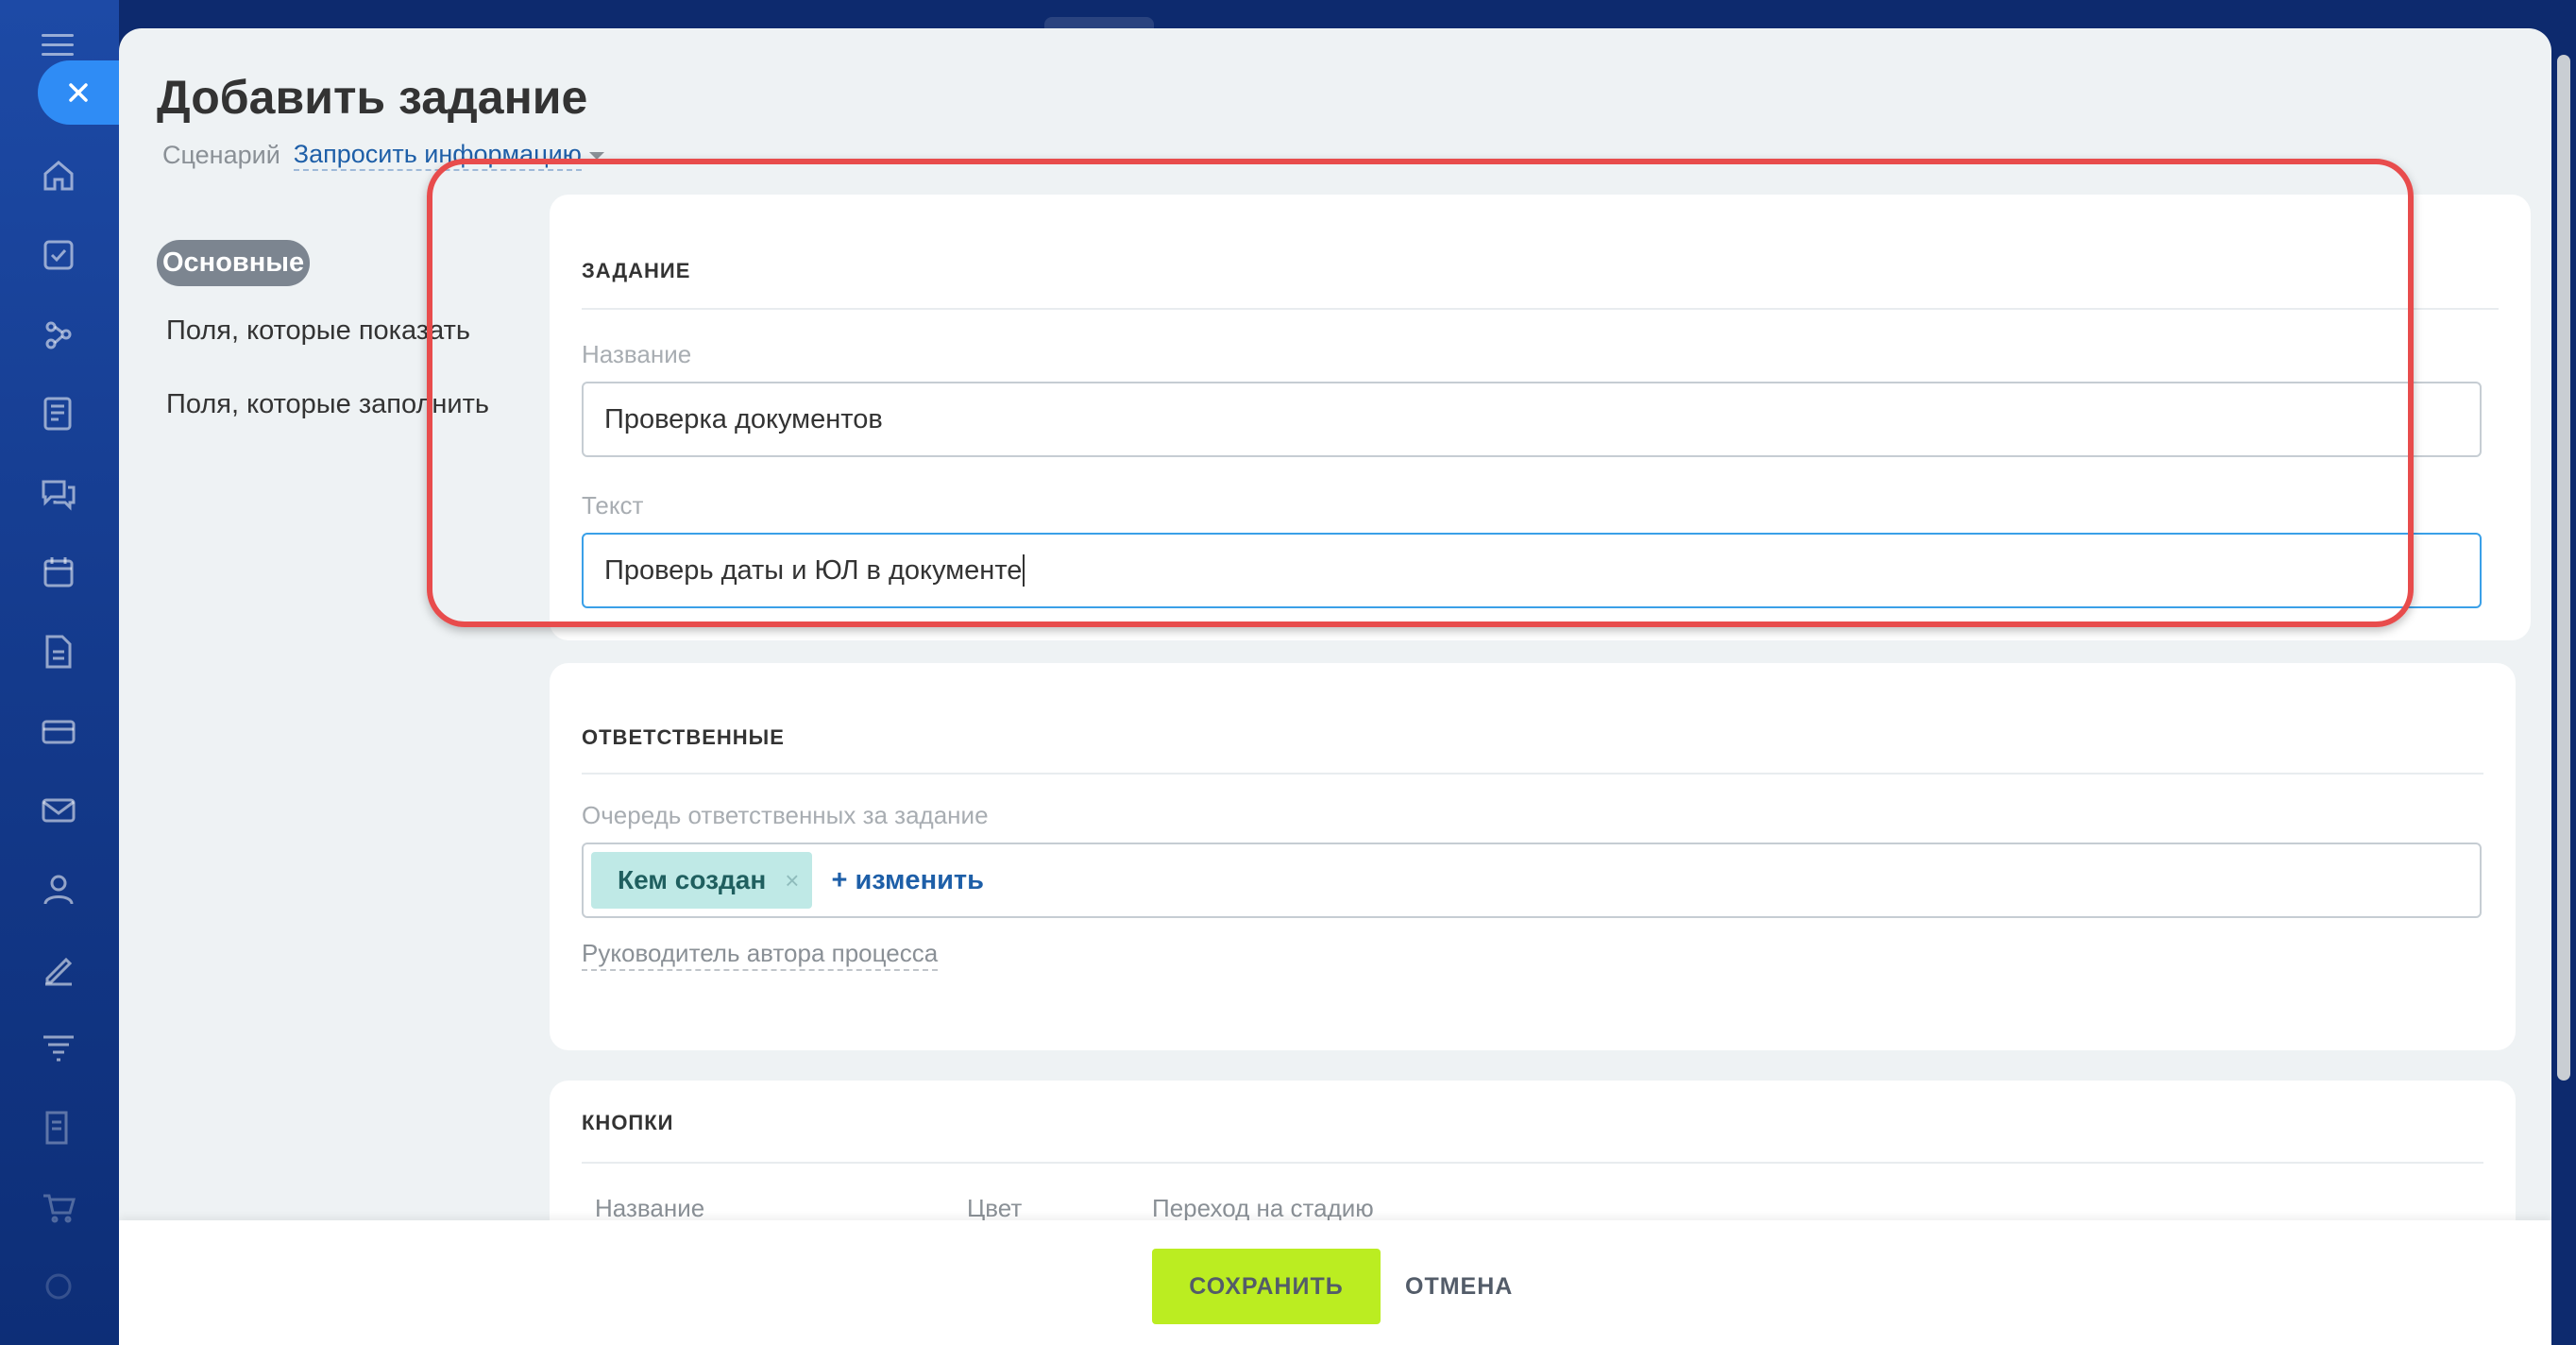 The image size is (2576, 1345). I want to click on crm-icon, so click(58, 334).